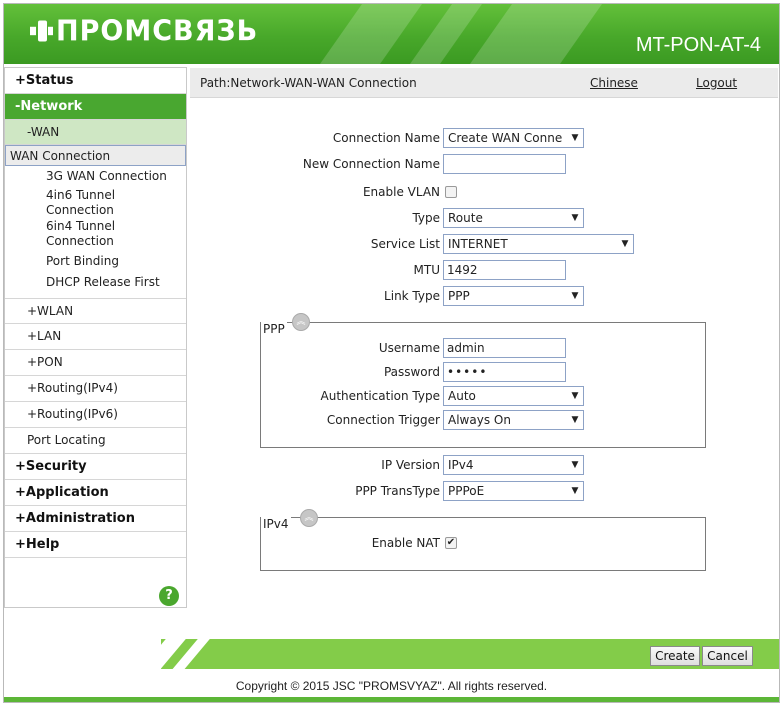 The image size is (784, 708). I want to click on ppp-transtype-row: PPP TransType PPPoE ▼, so click(484, 492).